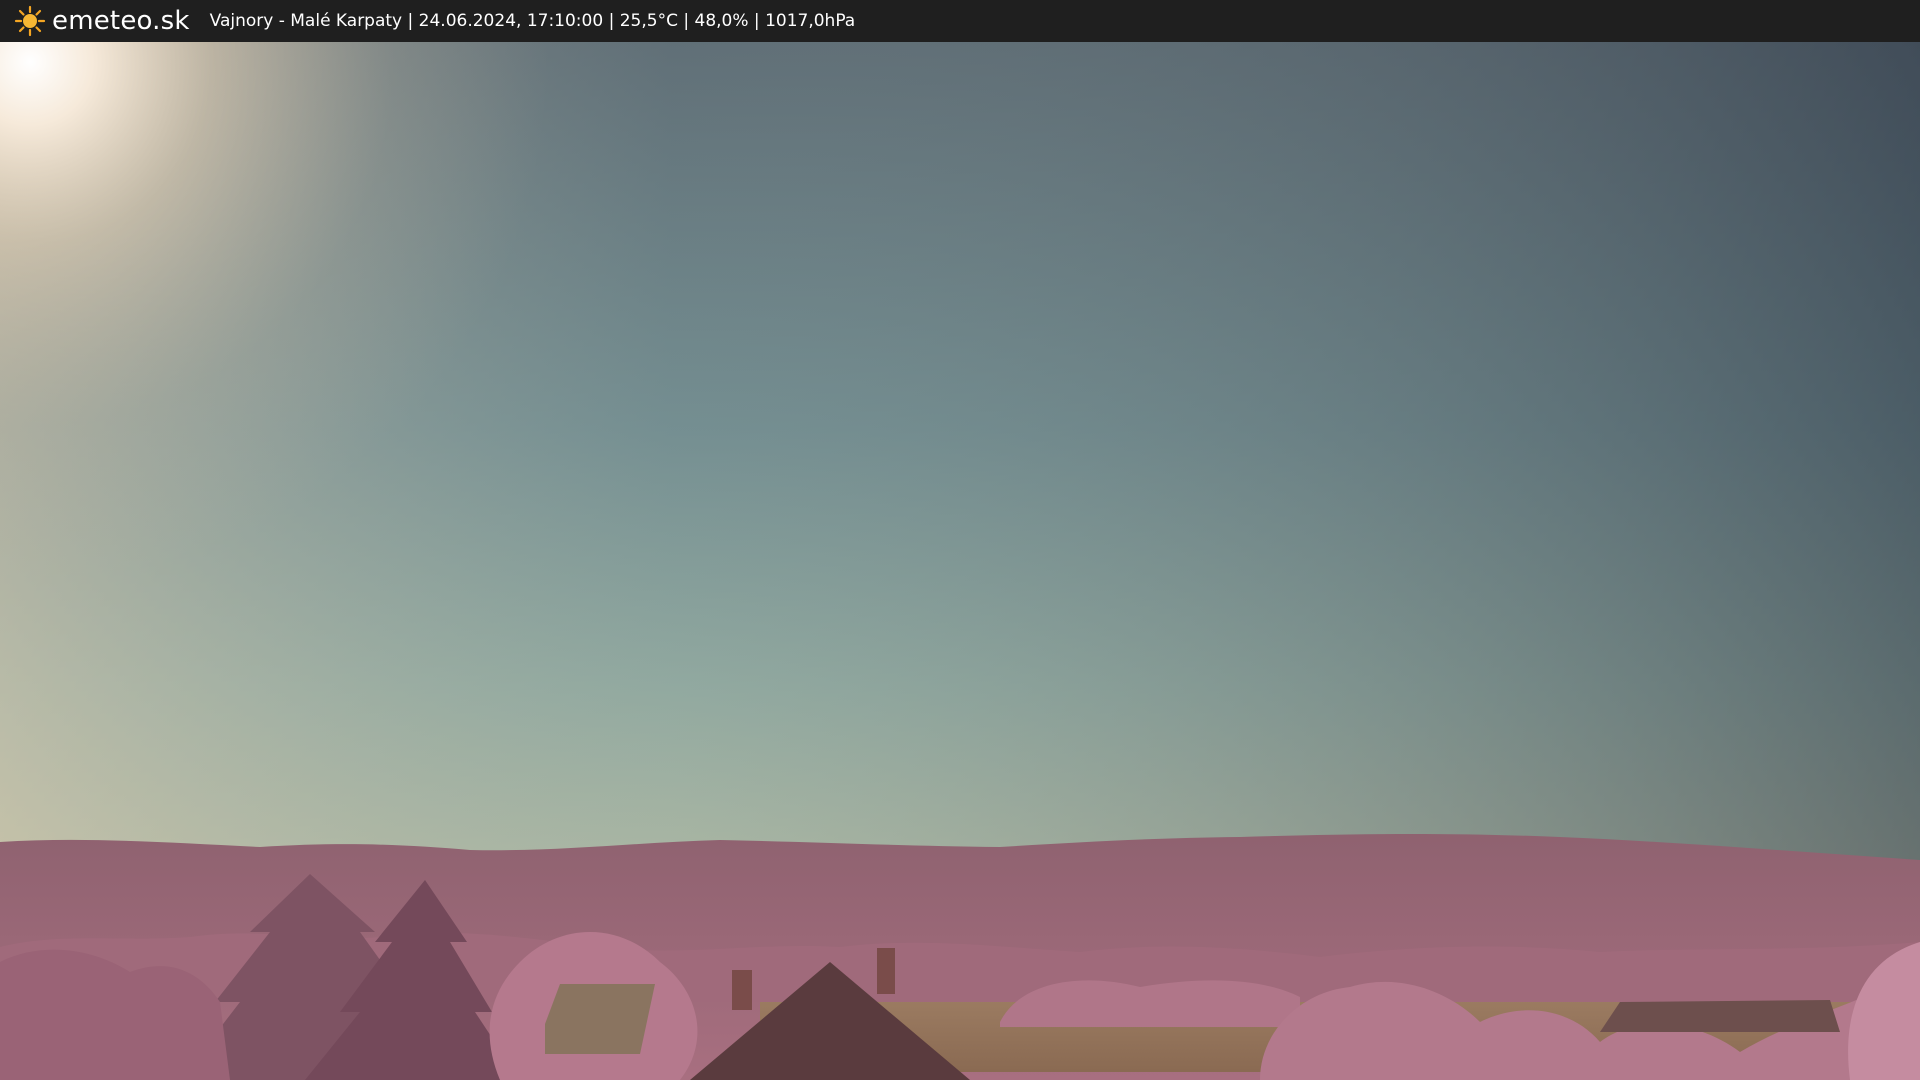 The image size is (1920, 1080). What do you see at coordinates (721, 21) in the screenshot?
I see `humidity-label: 48,0%` at bounding box center [721, 21].